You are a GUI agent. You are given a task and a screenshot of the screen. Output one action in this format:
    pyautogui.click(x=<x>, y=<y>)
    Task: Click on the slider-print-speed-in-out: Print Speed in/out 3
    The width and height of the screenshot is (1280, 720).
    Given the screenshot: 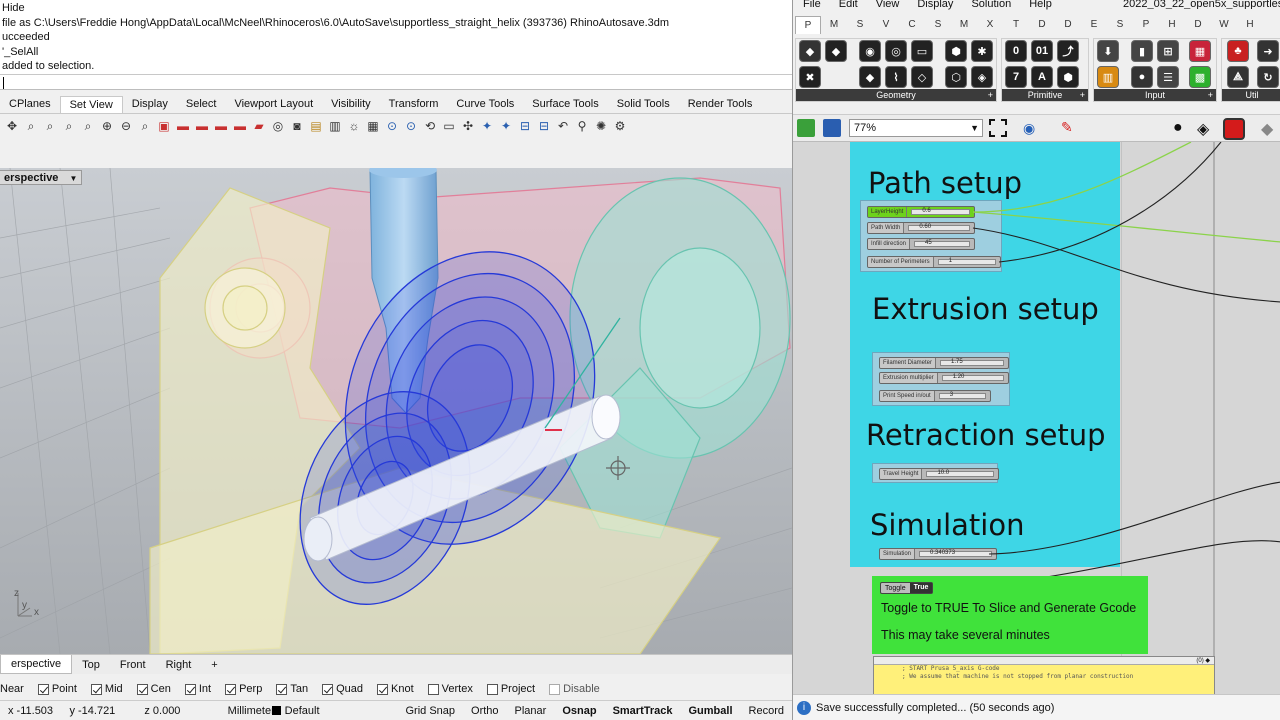 What is the action you would take?
    pyautogui.click(x=935, y=396)
    